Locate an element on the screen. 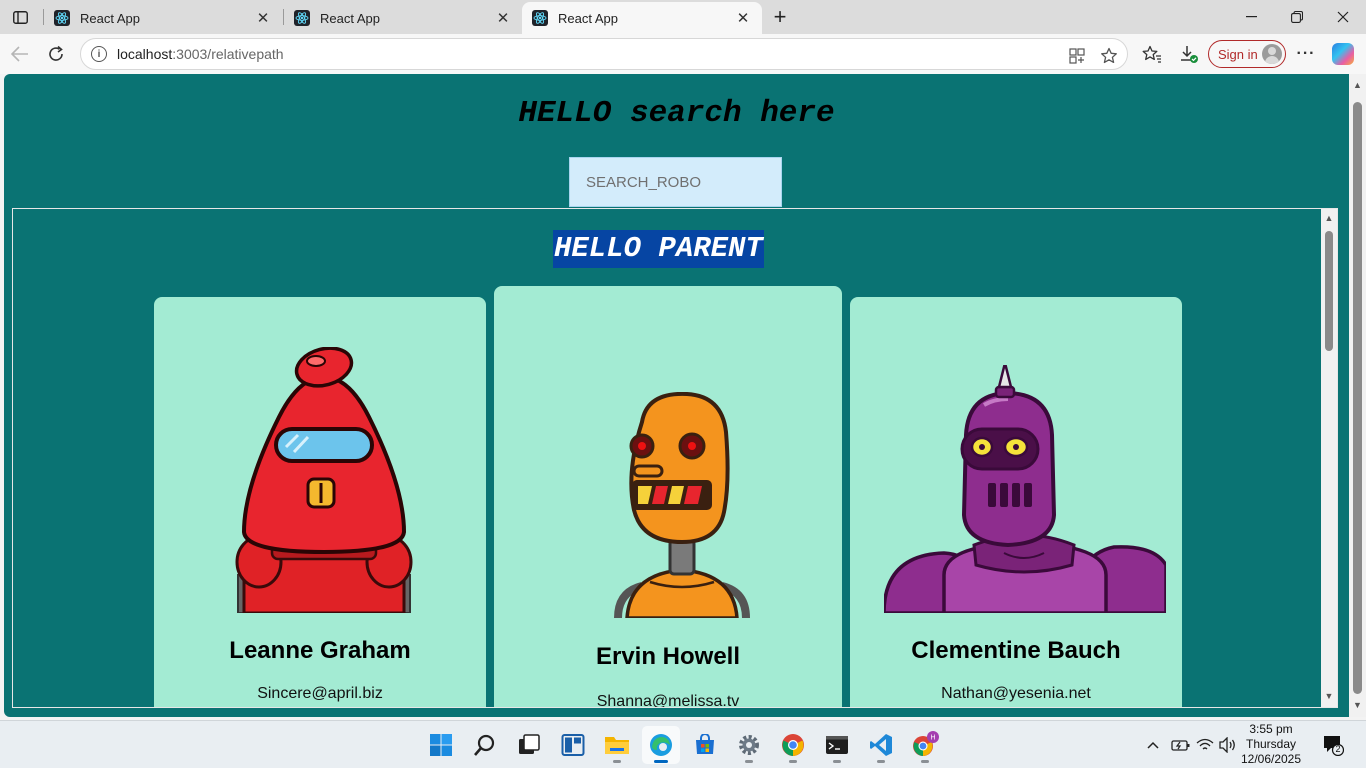 The width and height of the screenshot is (1366, 768). address-bar: i localhost:3003/relativepath is located at coordinates (604, 54).